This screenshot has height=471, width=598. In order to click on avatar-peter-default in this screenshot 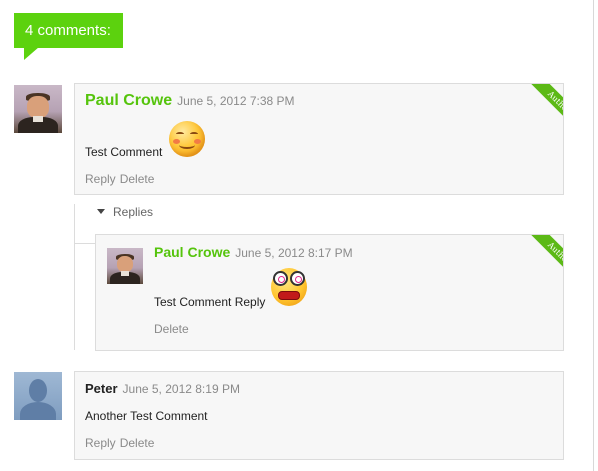, I will do `click(38, 396)`.